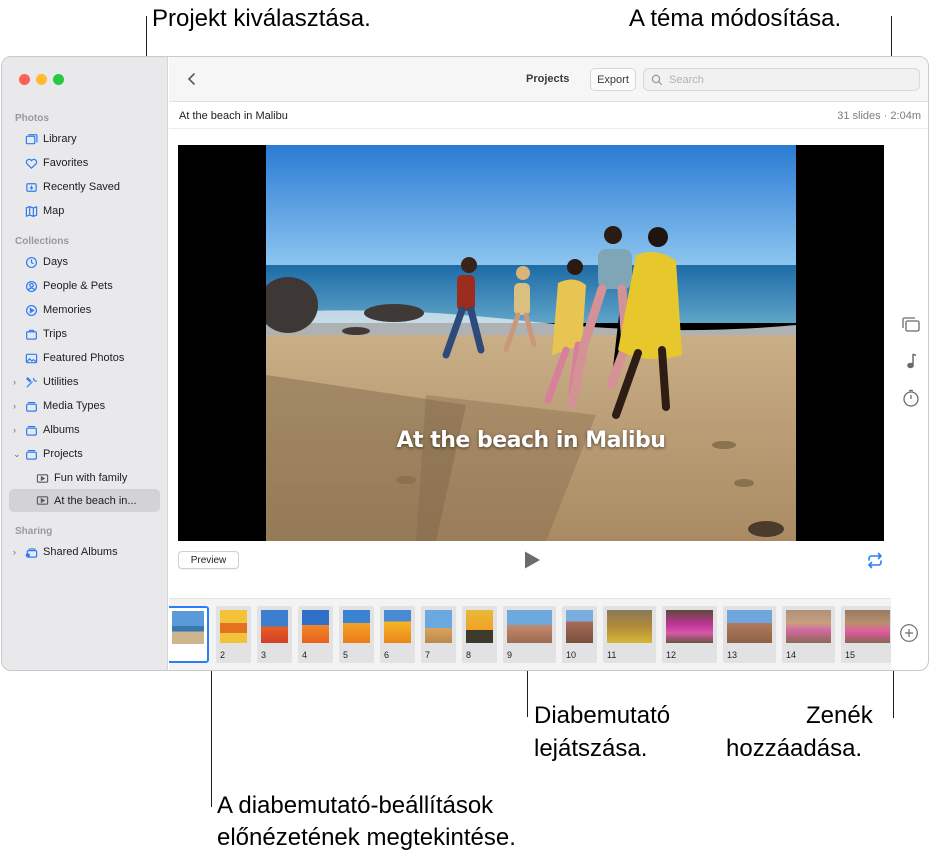  Describe the element at coordinates (629, 634) in the screenshot. I see `slide-thumbnail: 11` at that location.